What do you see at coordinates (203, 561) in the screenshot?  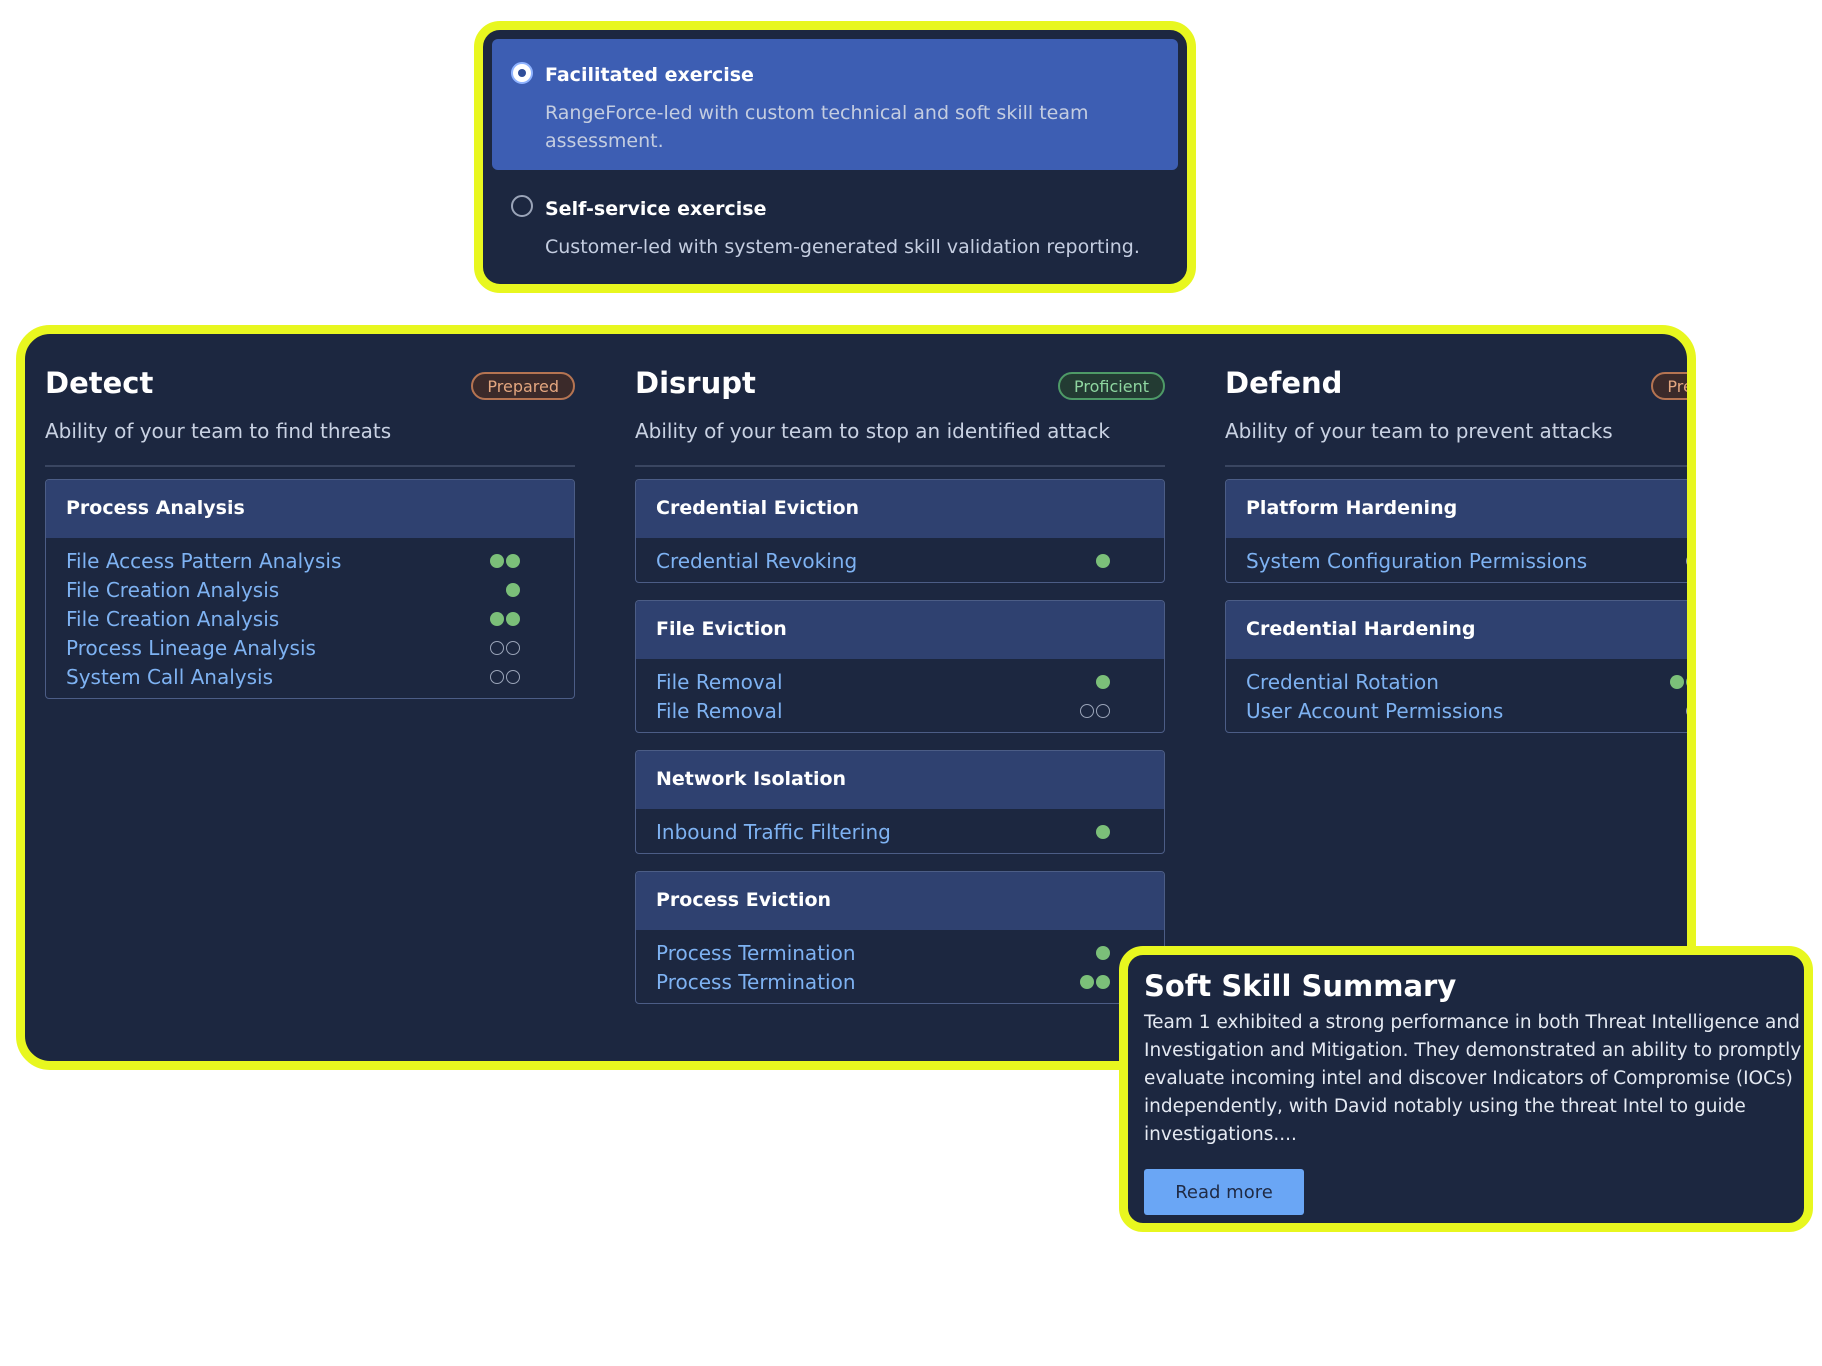 I see `skill-link: File Access Pattern Analysis` at bounding box center [203, 561].